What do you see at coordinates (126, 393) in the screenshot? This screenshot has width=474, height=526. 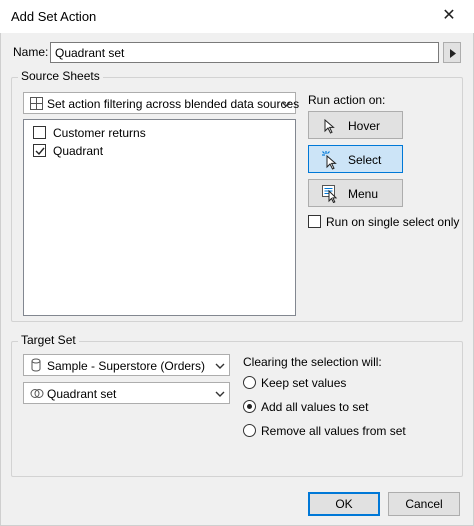 I see `target-set-dropdown: Quadrant set` at bounding box center [126, 393].